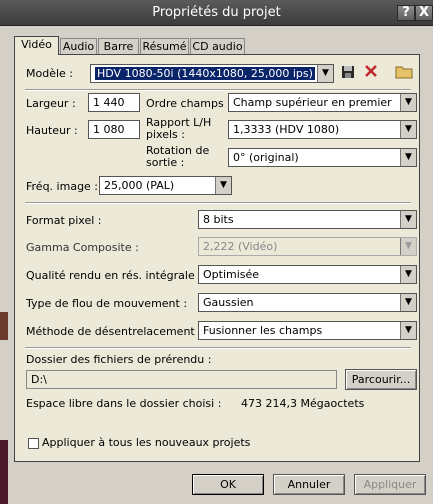 This screenshot has width=433, height=504. I want to click on dialog-title: Propriétés du projet, so click(216, 12).